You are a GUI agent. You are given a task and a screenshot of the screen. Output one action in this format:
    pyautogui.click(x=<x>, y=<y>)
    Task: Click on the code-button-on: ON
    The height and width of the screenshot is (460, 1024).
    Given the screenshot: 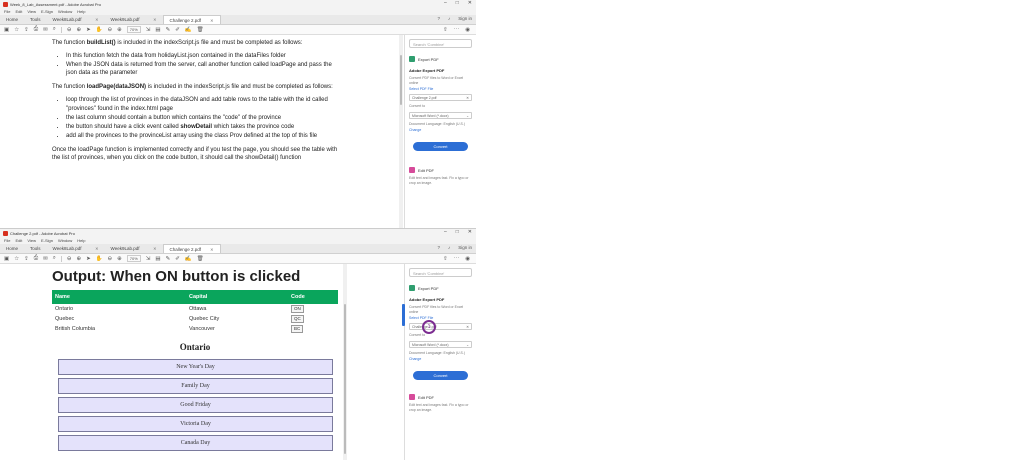 What is the action you would take?
    pyautogui.click(x=297, y=308)
    